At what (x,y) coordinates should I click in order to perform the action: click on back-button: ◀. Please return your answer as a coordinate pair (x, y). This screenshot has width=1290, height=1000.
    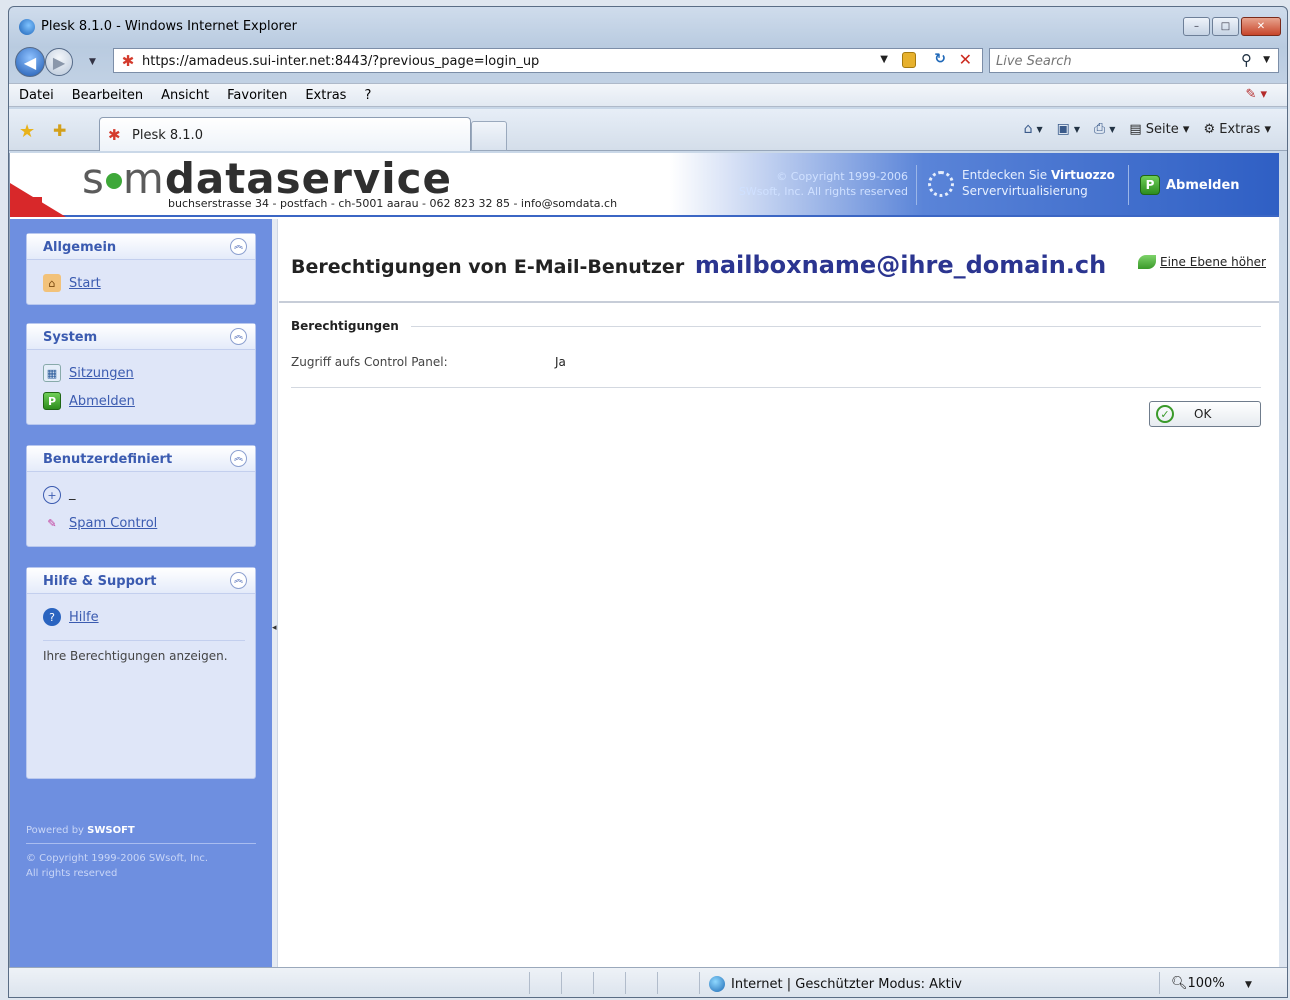
    Looking at the image, I should click on (30, 62).